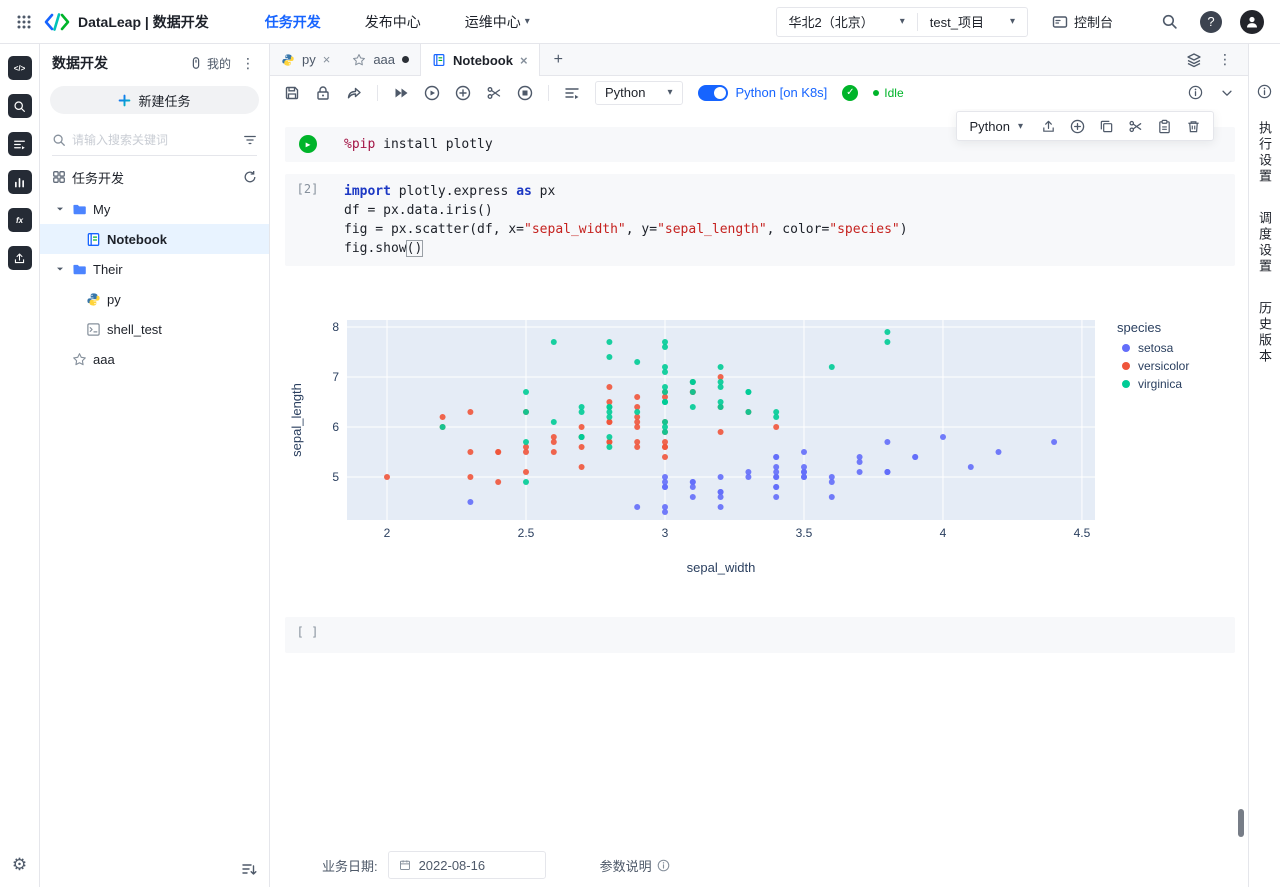  I want to click on filter-icon, so click(250, 140).